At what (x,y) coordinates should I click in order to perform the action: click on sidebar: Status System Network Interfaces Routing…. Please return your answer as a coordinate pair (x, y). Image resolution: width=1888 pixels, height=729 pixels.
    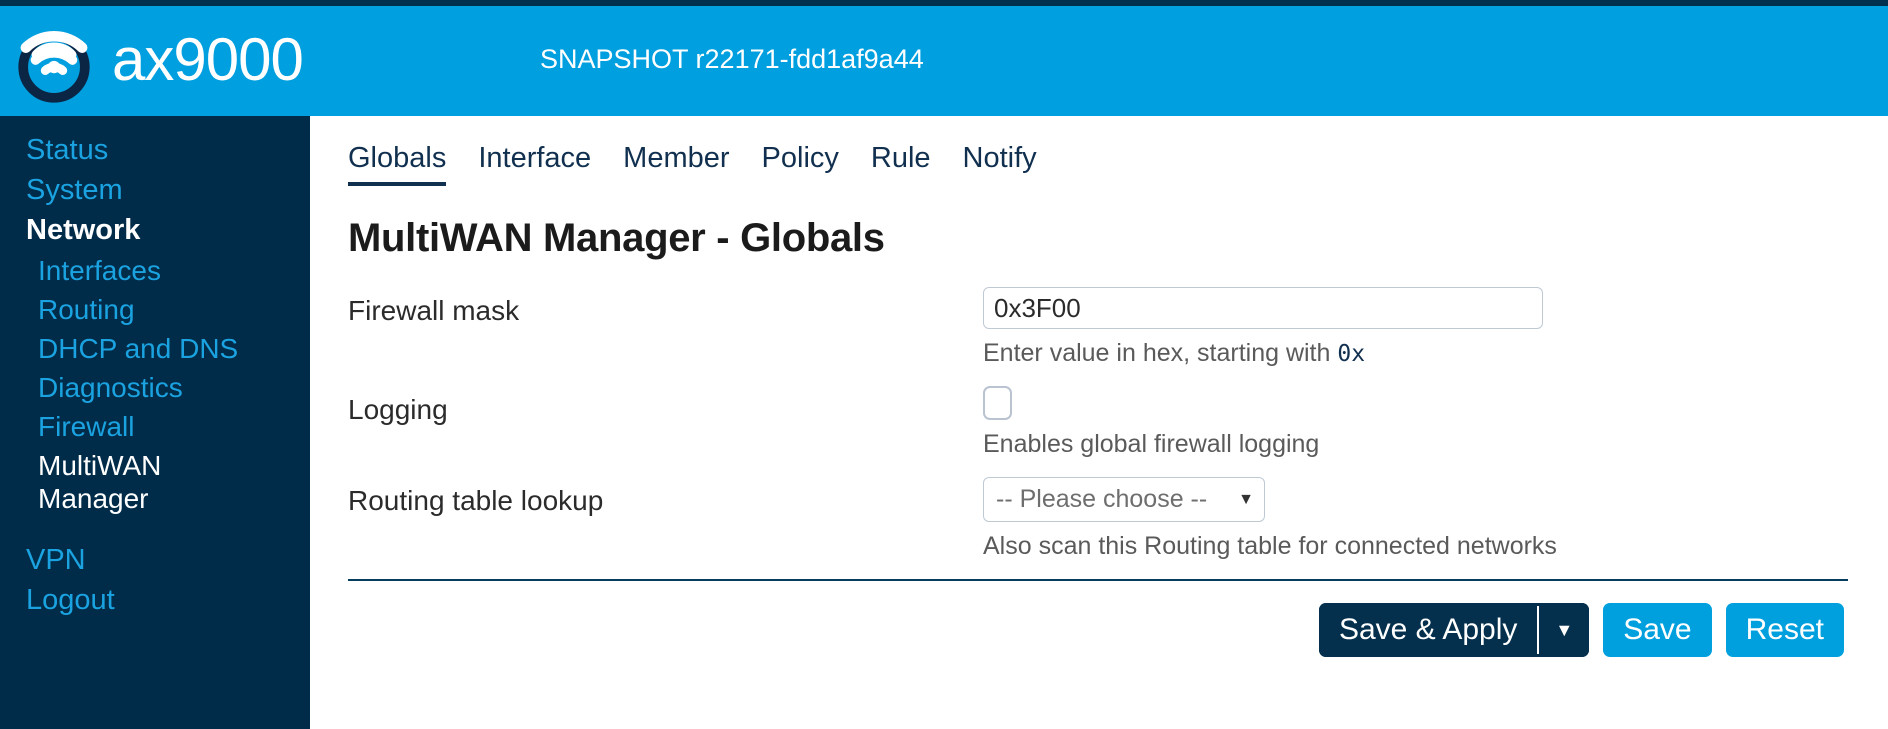
    Looking at the image, I should click on (155, 422).